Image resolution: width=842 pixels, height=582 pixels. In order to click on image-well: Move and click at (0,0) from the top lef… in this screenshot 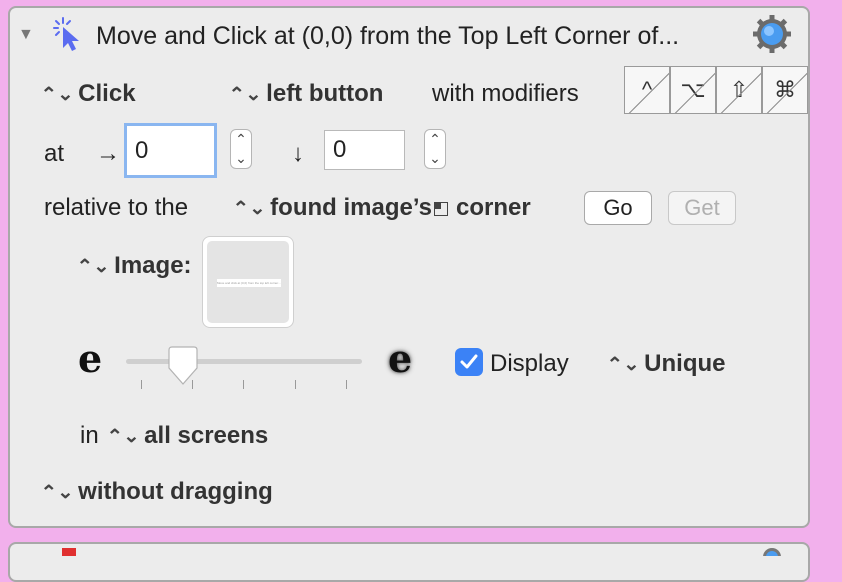, I will do `click(248, 282)`.